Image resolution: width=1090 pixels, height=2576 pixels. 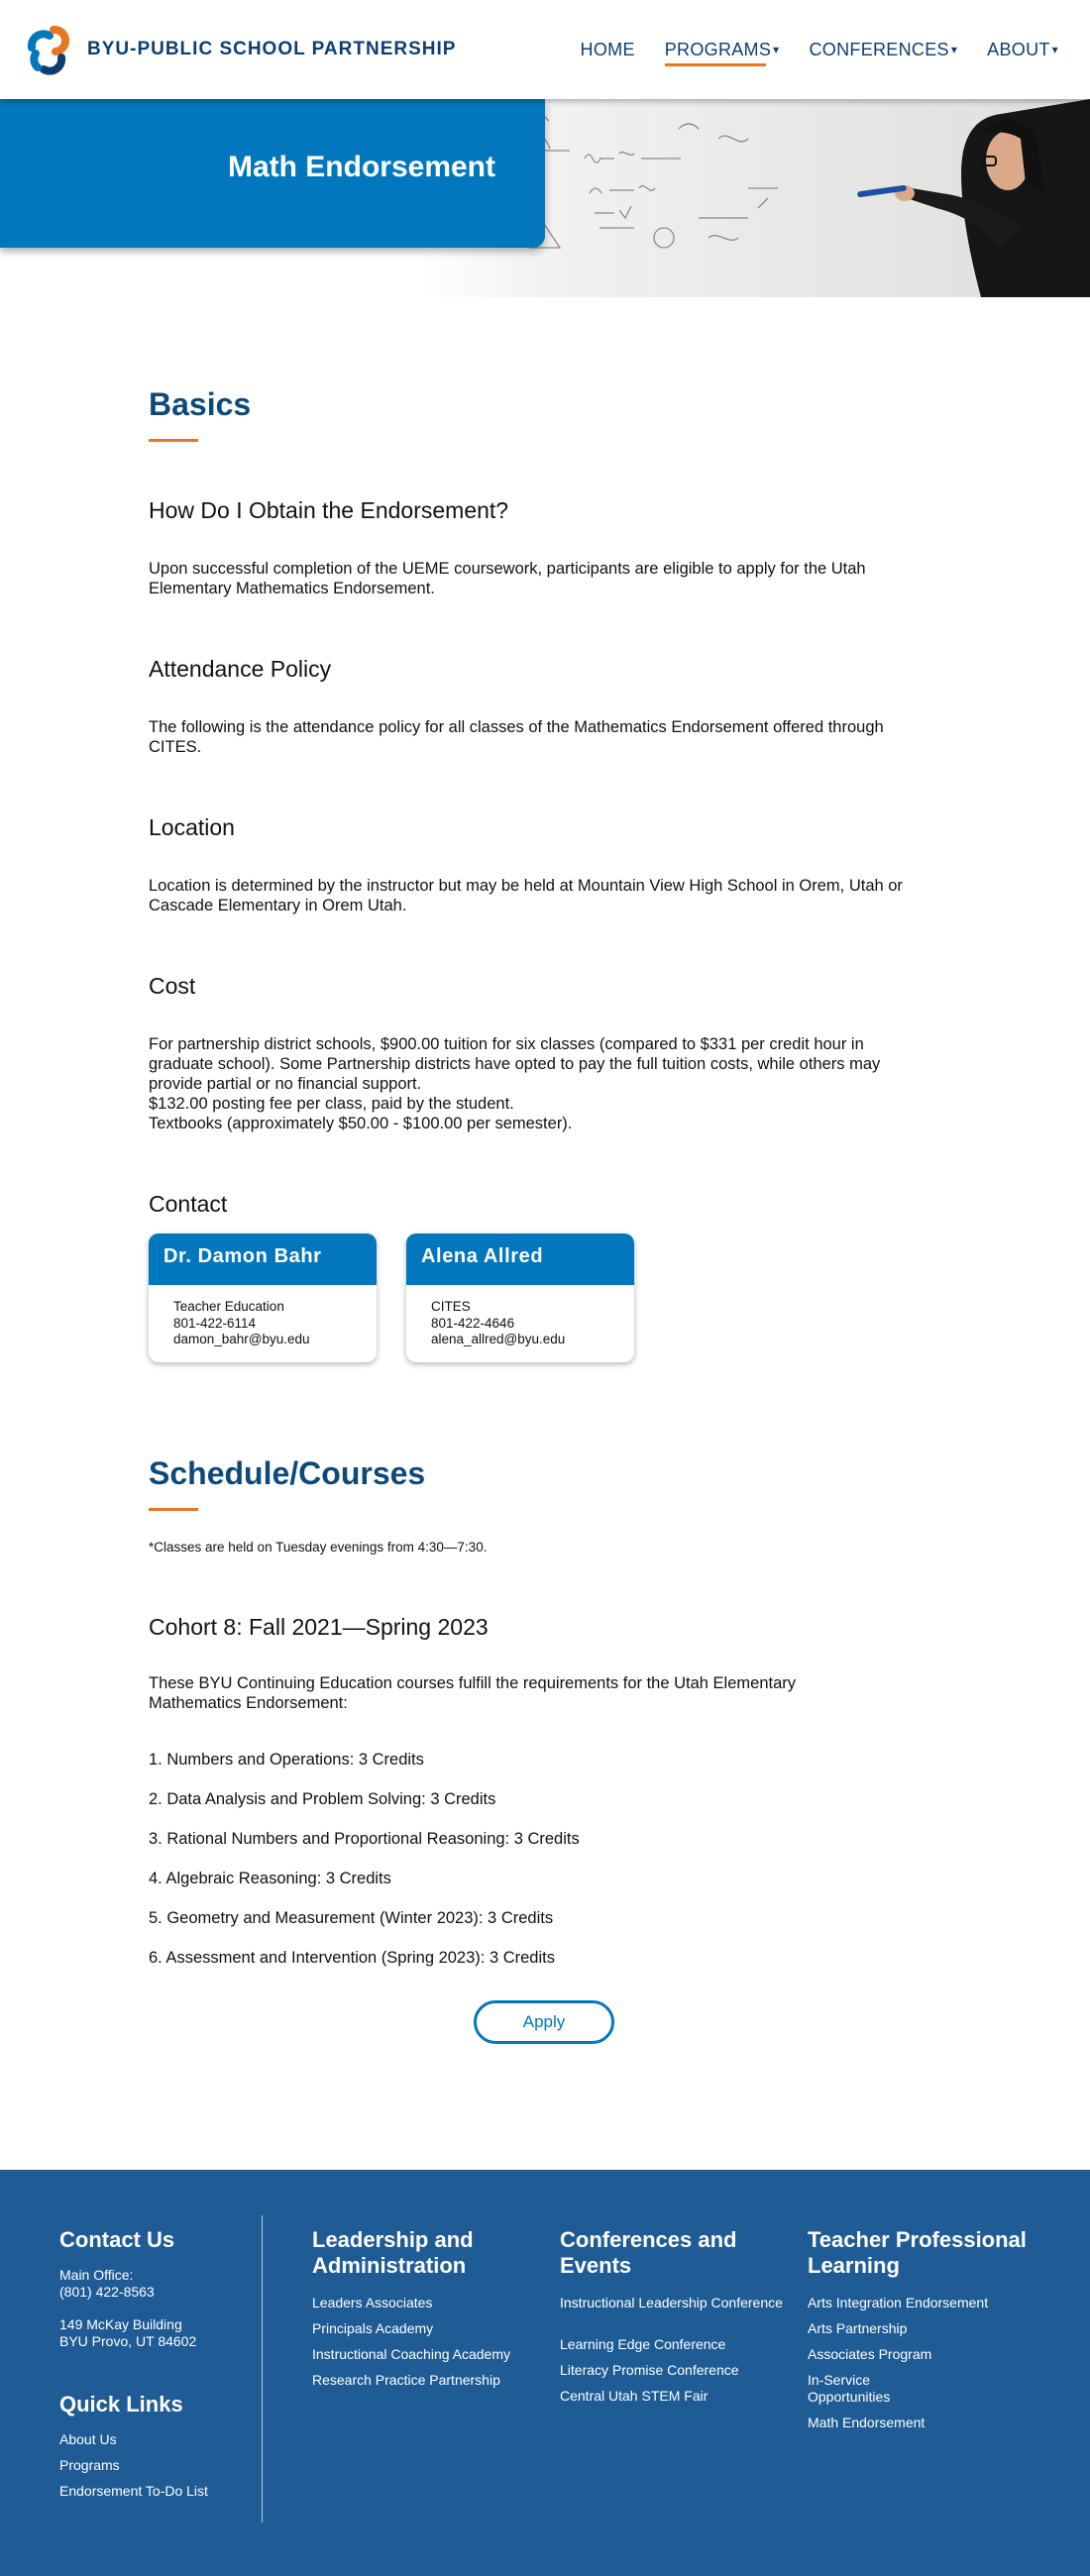 I want to click on nav-conferences: CONFERENCES ▾, so click(x=884, y=50).